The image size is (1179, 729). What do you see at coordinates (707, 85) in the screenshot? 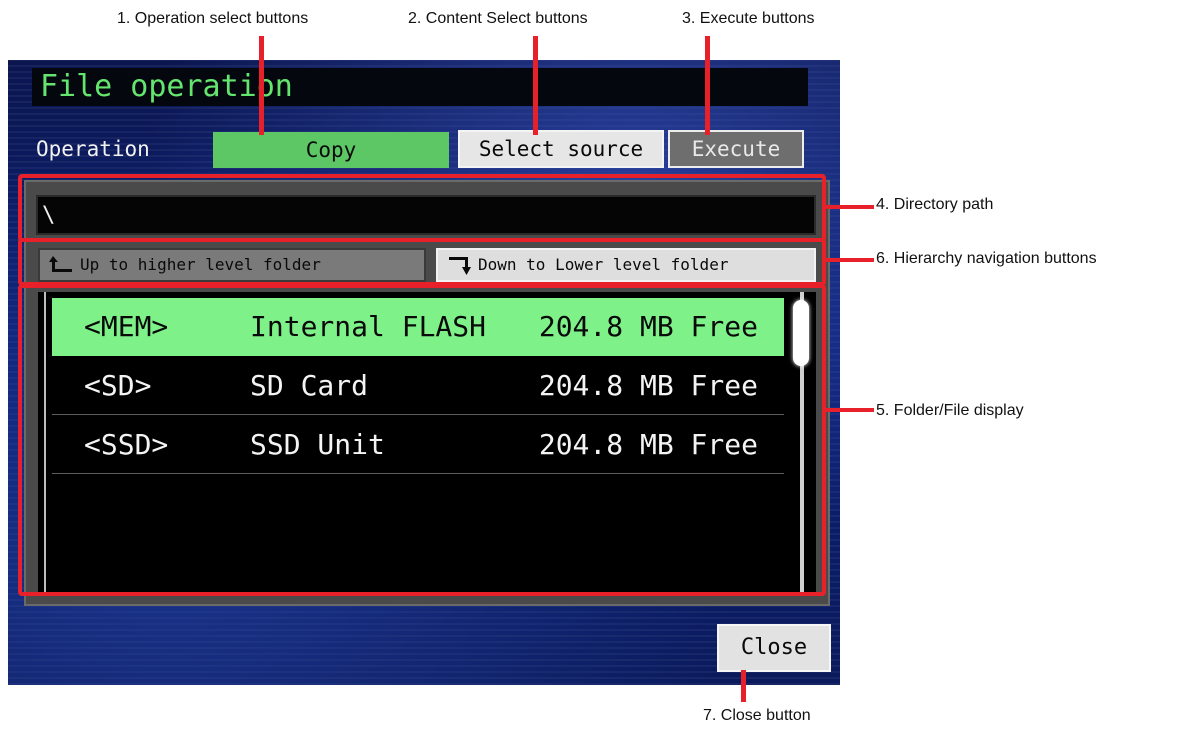
I see `callout-line-execute` at bounding box center [707, 85].